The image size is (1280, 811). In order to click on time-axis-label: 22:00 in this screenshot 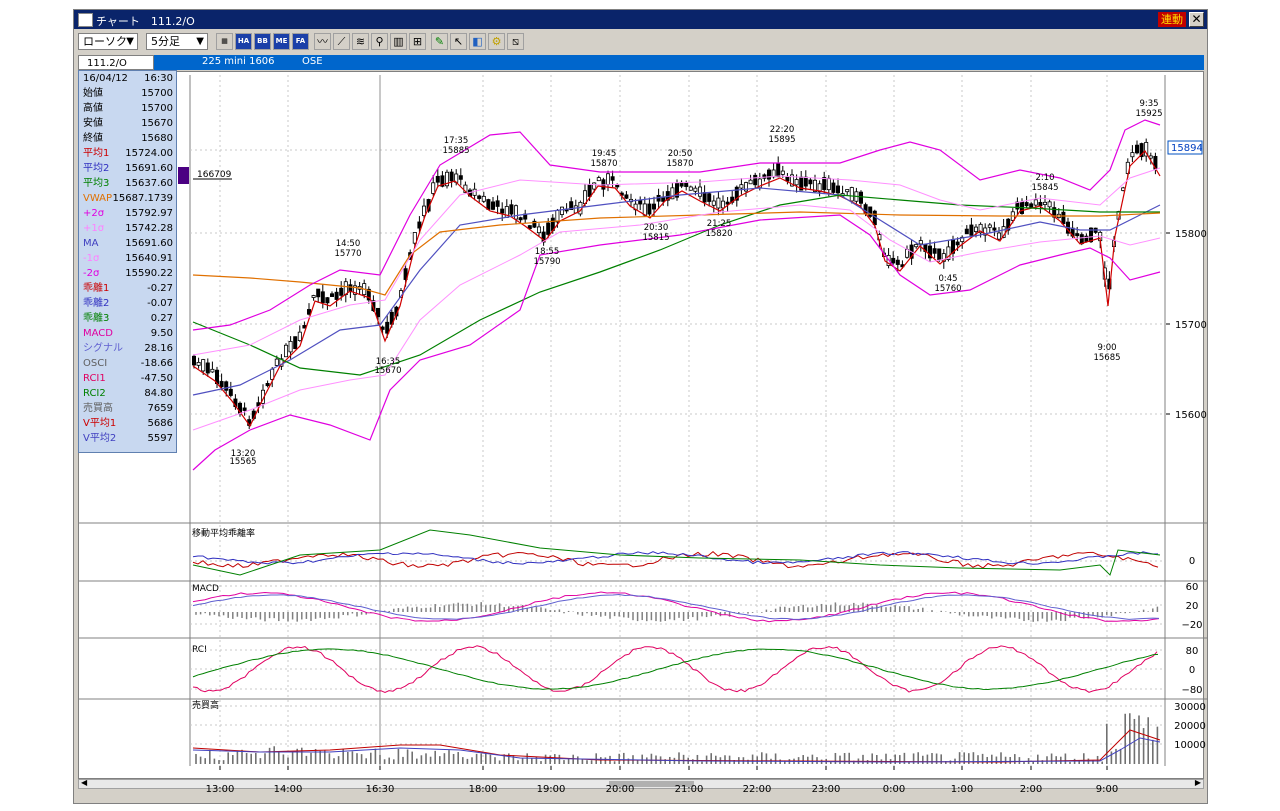, I will do `click(757, 789)`.